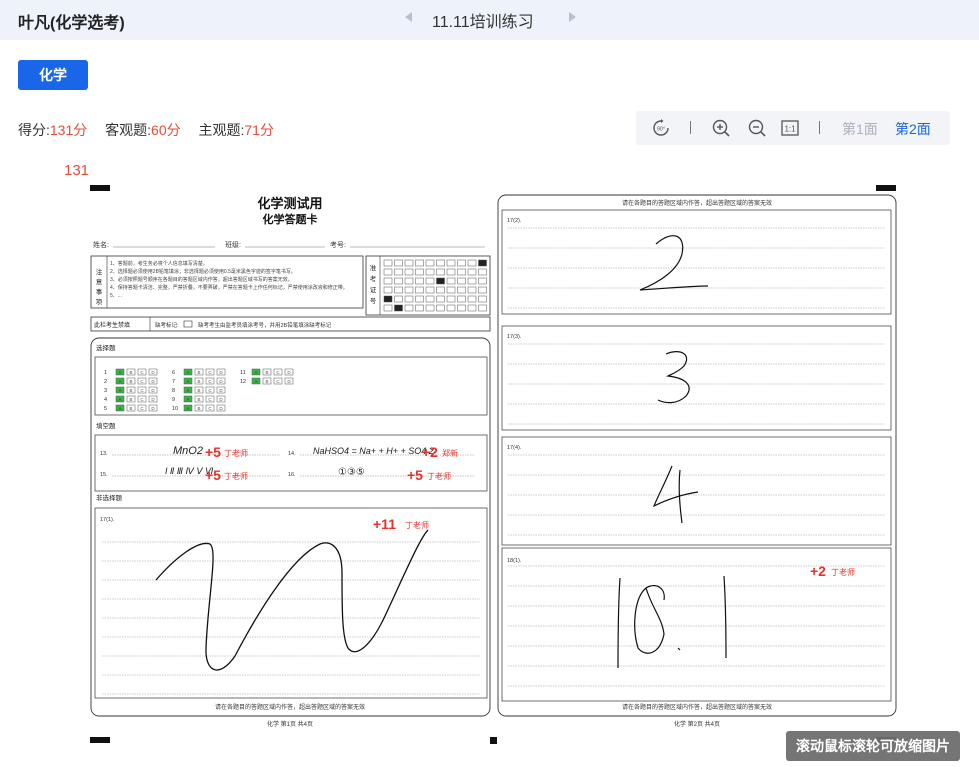 Image resolution: width=979 pixels, height=767 pixels. What do you see at coordinates (913, 129) in the screenshot?
I see `page-2-tab: 第2面` at bounding box center [913, 129].